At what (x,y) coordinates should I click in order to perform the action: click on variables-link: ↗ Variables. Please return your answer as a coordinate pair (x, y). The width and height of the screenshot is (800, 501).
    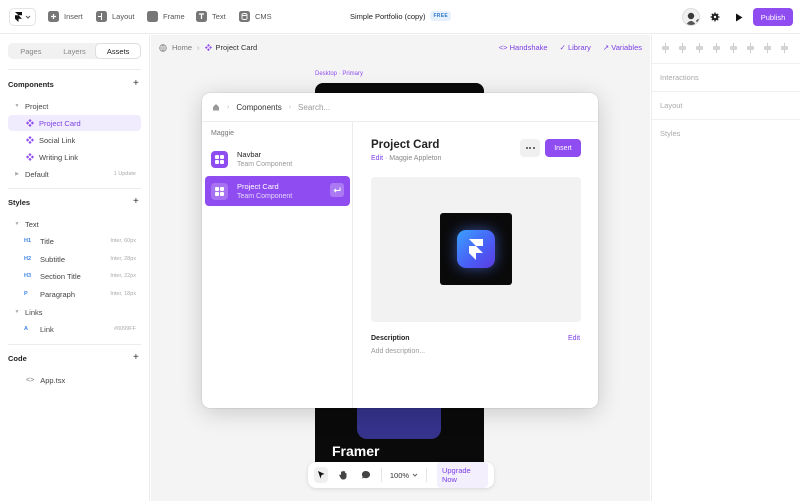
    Looking at the image, I should click on (622, 47).